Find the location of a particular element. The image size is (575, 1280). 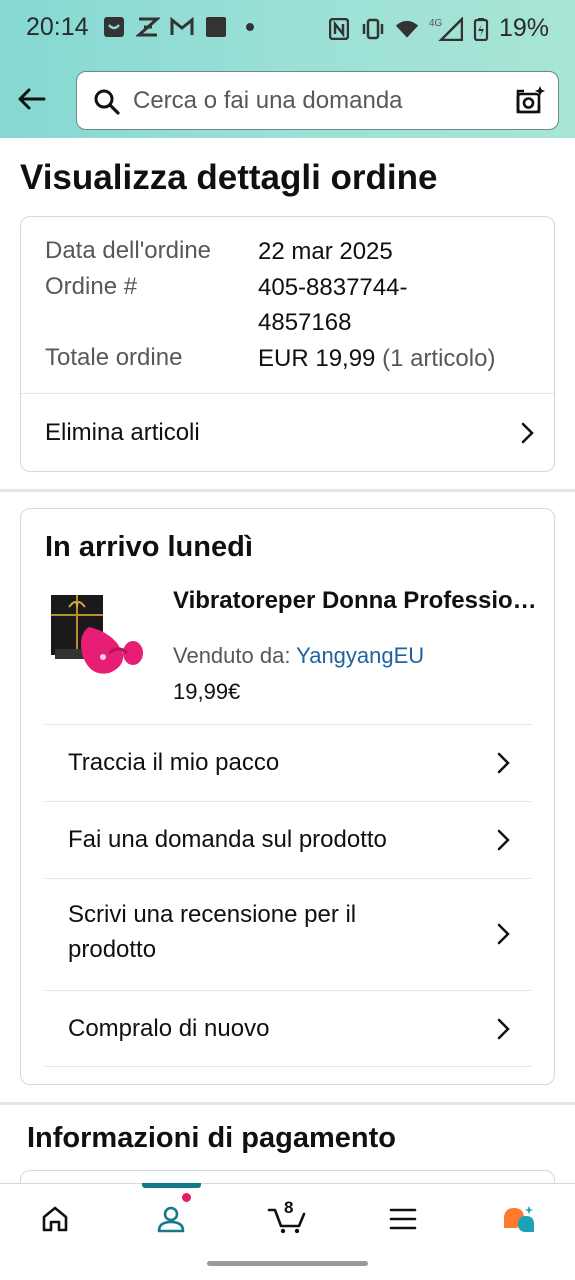

page-title: Visualizza dettagli ordine is located at coordinates (229, 177).